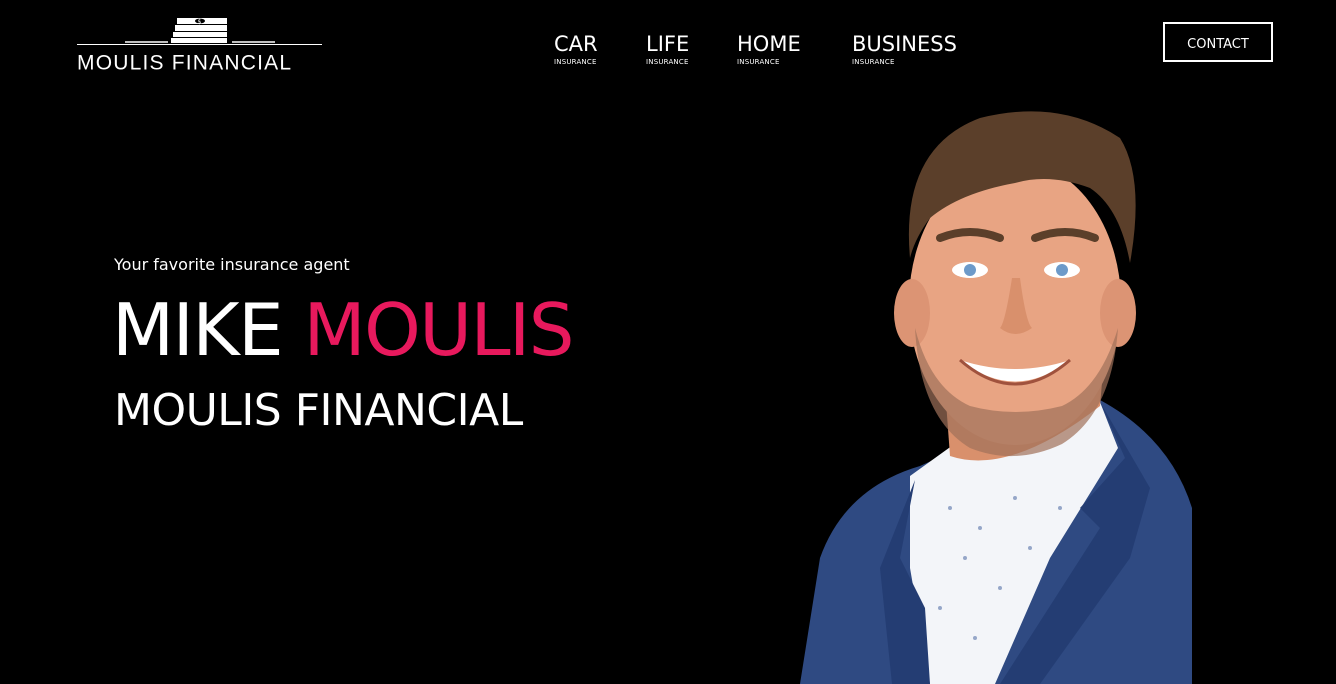 The image size is (1336, 684). I want to click on hero-company: MOULIS FINANCIAL, so click(318, 410).